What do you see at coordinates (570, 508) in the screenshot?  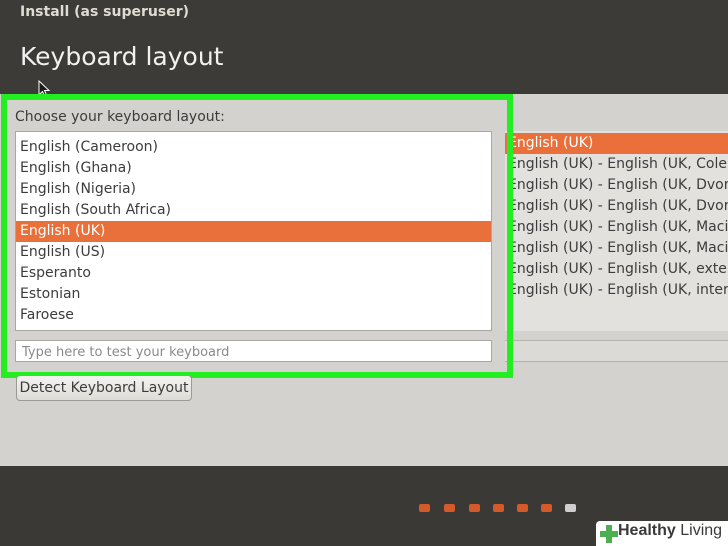 I see `step-dot-current` at bounding box center [570, 508].